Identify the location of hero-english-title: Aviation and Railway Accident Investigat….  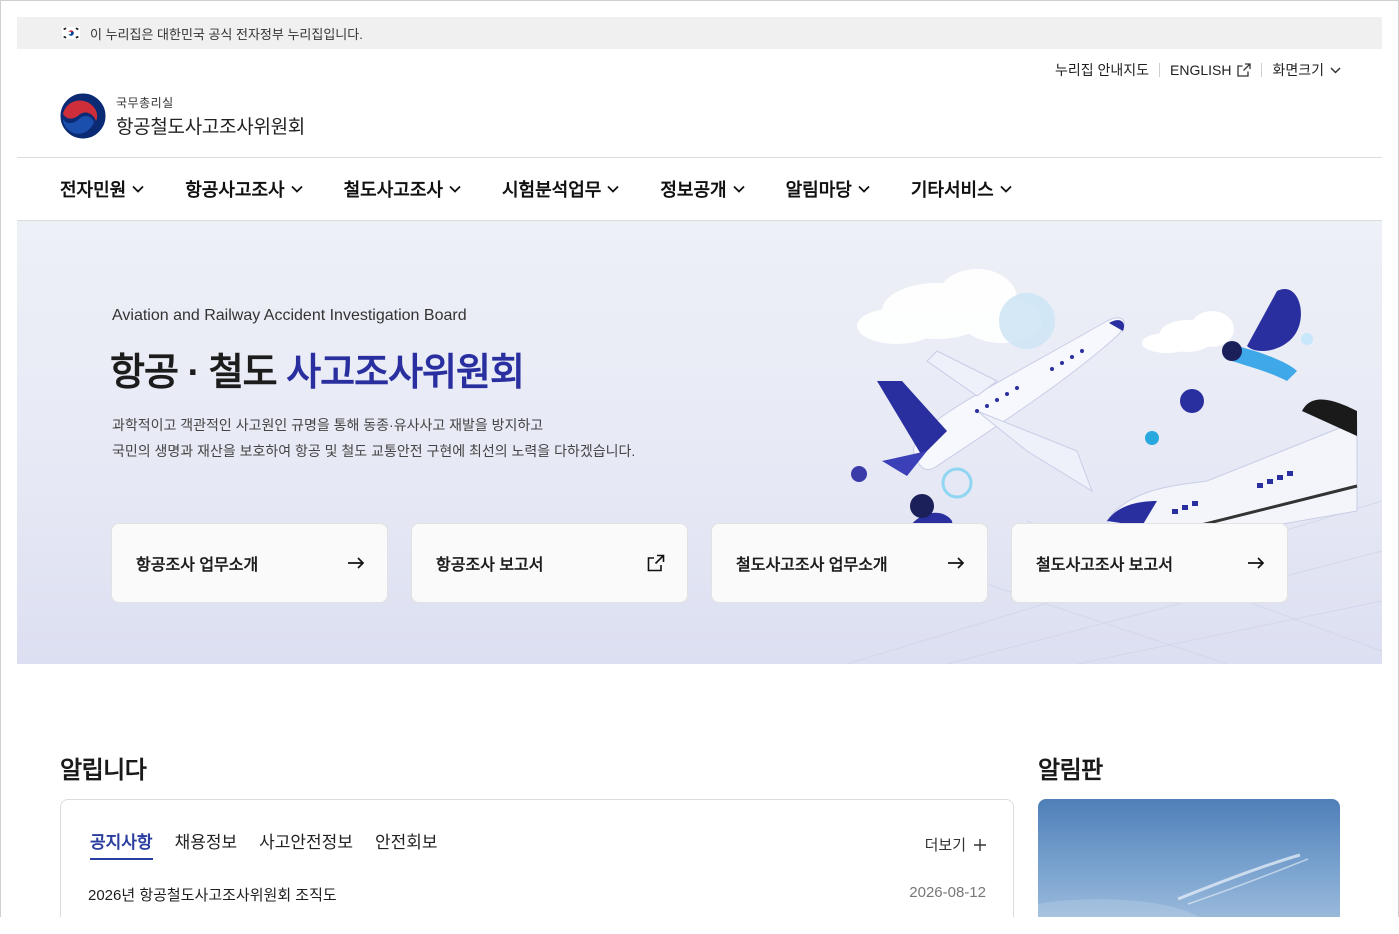
(289, 315).